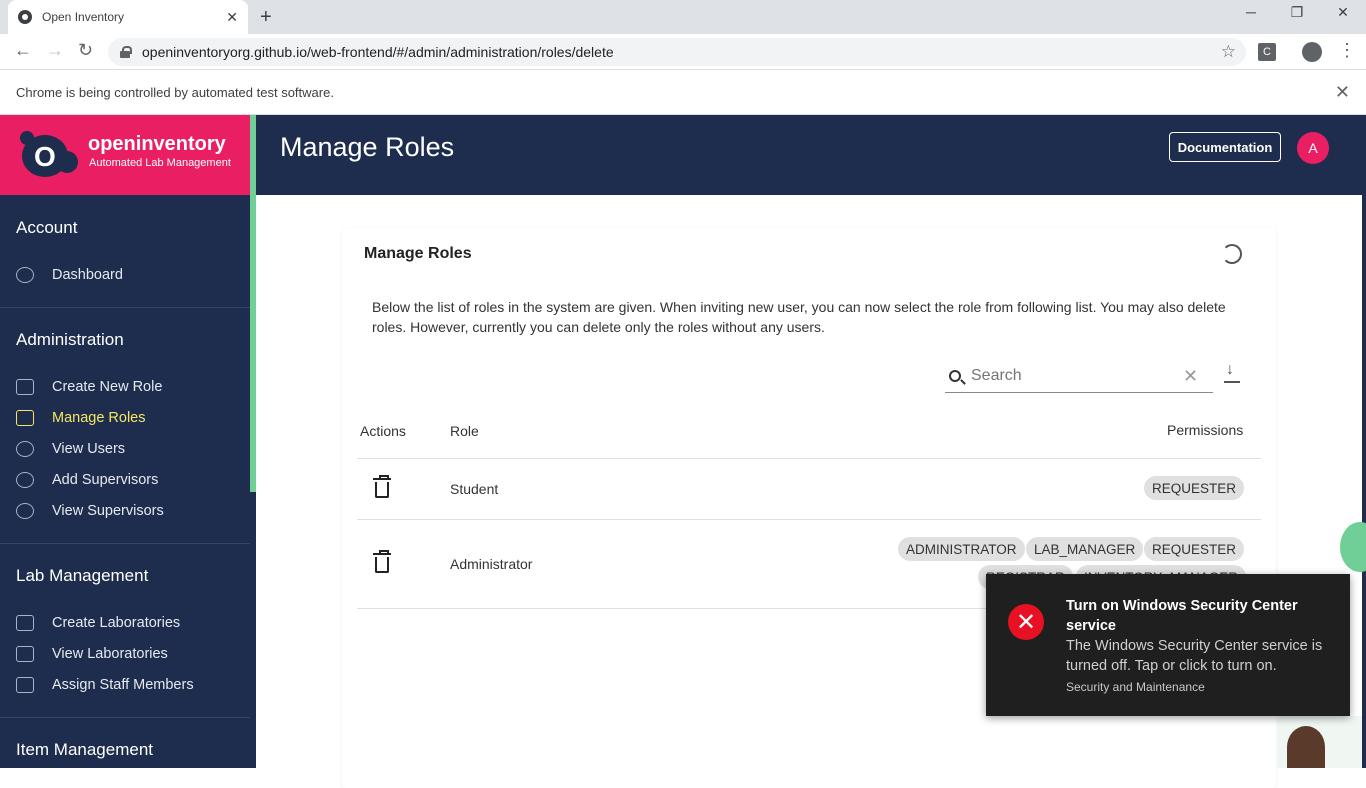  I want to click on sidebar-item-label: View Laboratories, so click(110, 654).